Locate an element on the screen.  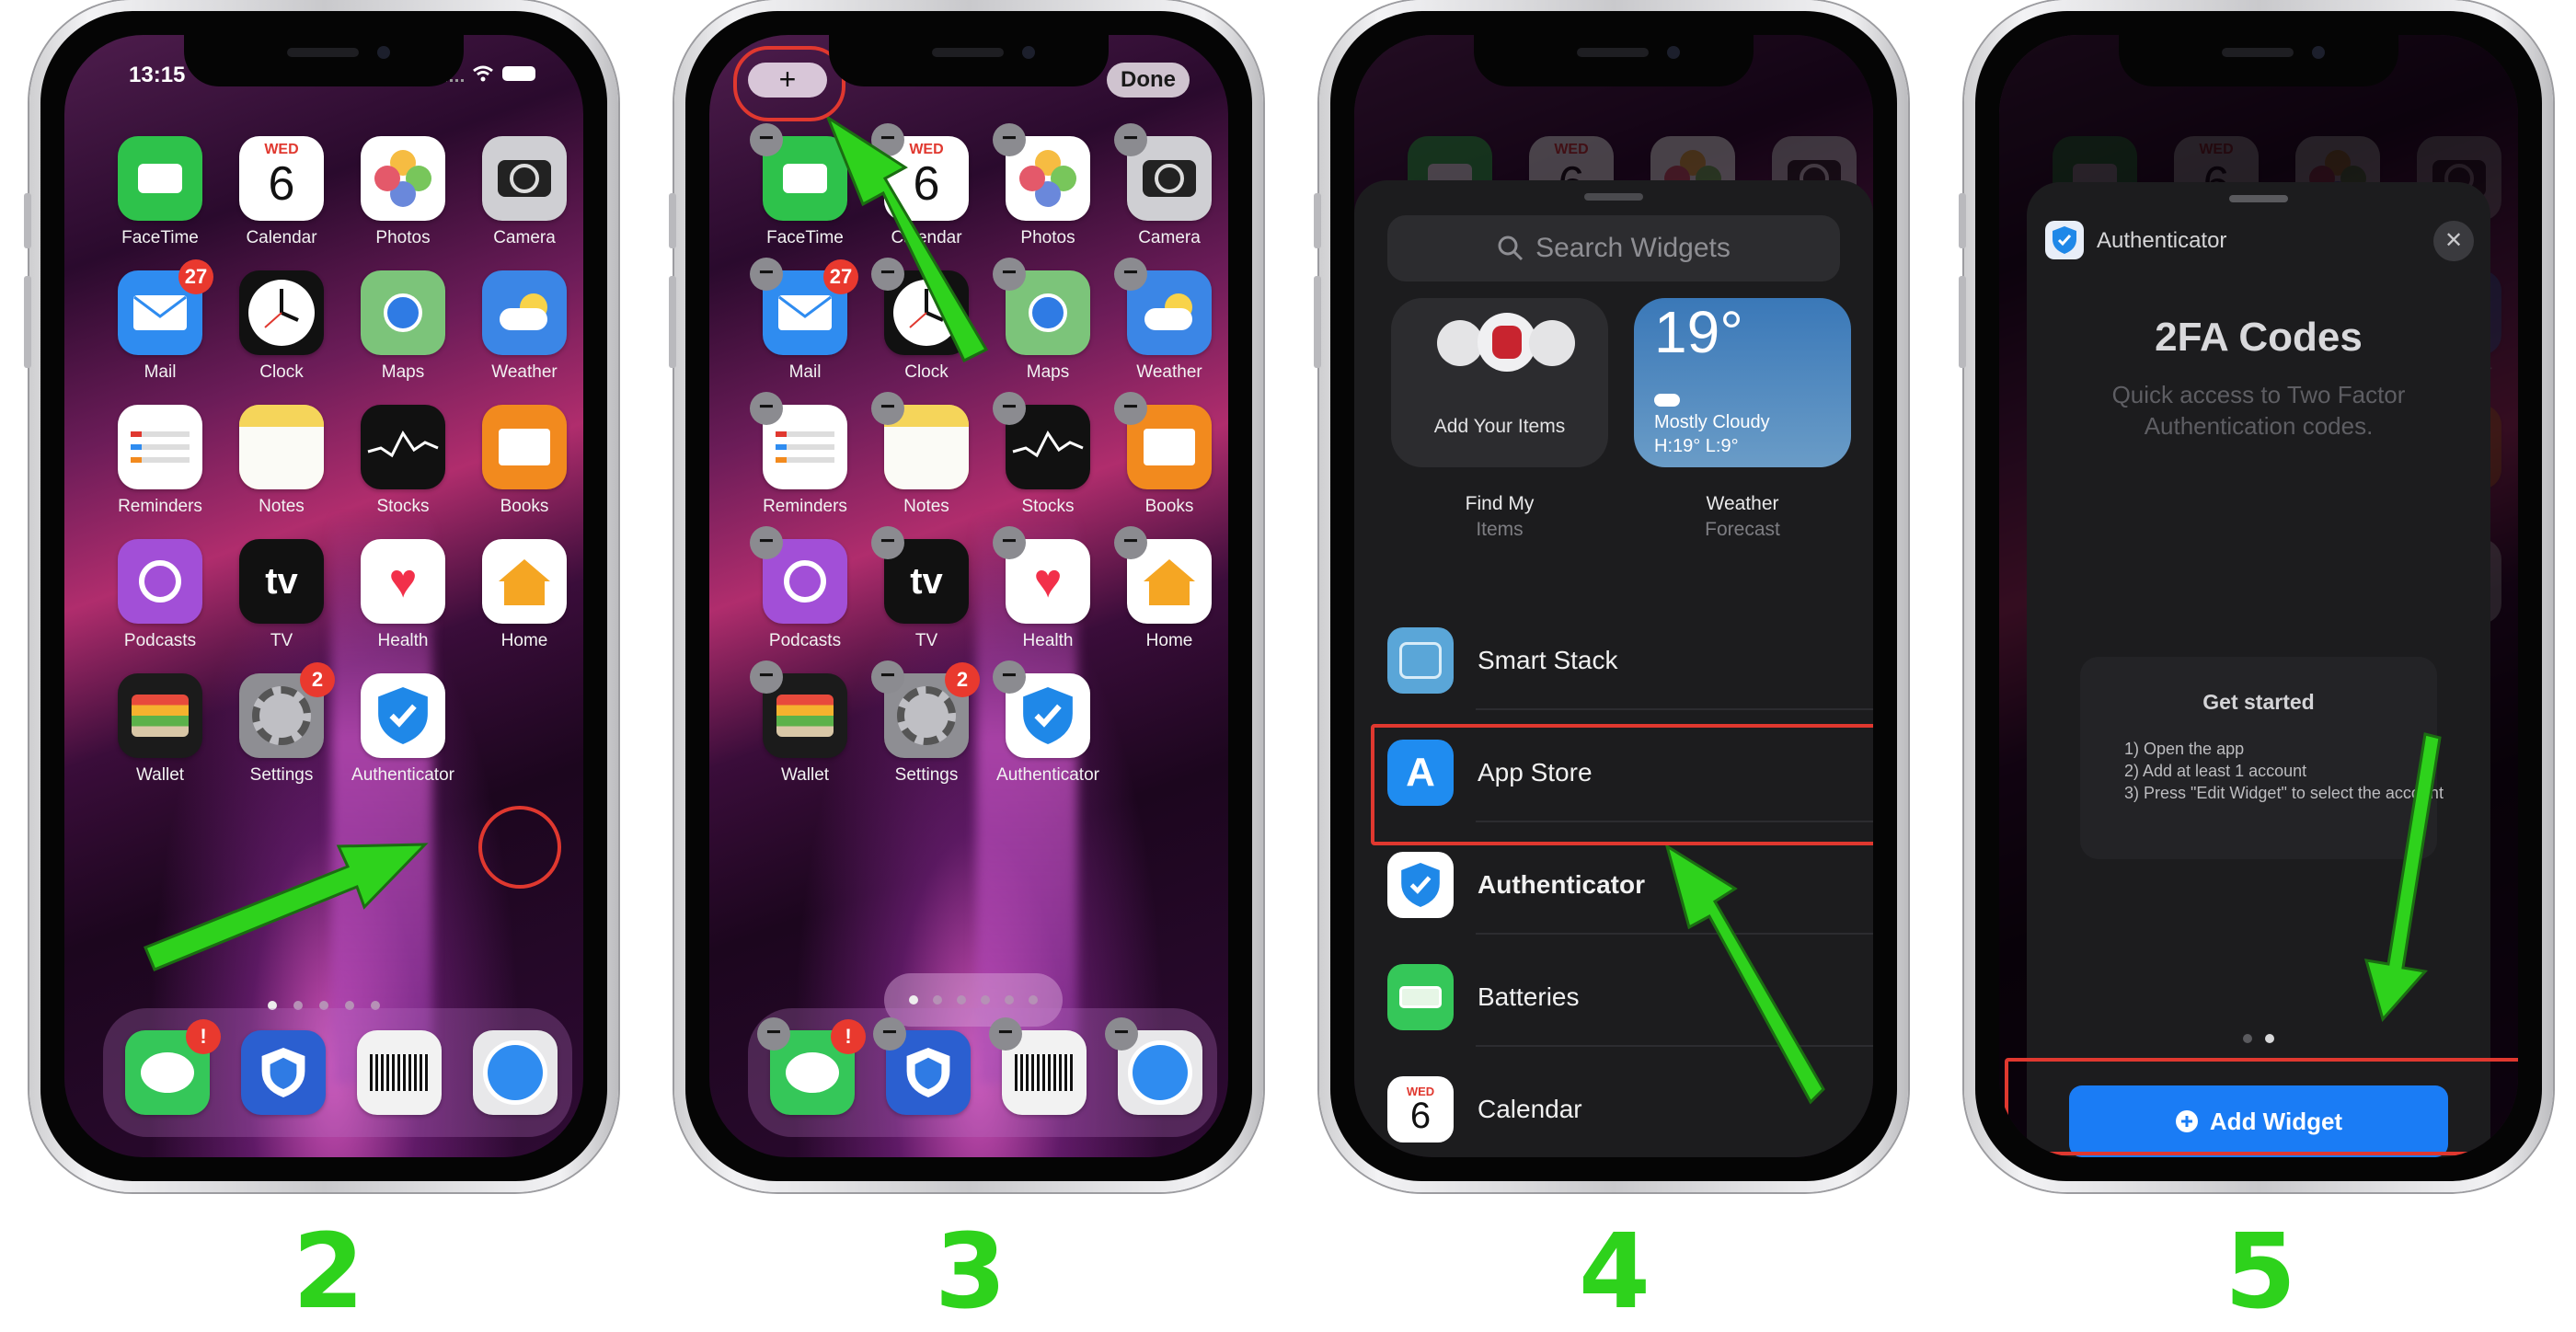
settings-icon: 2− is located at coordinates (925, 709).